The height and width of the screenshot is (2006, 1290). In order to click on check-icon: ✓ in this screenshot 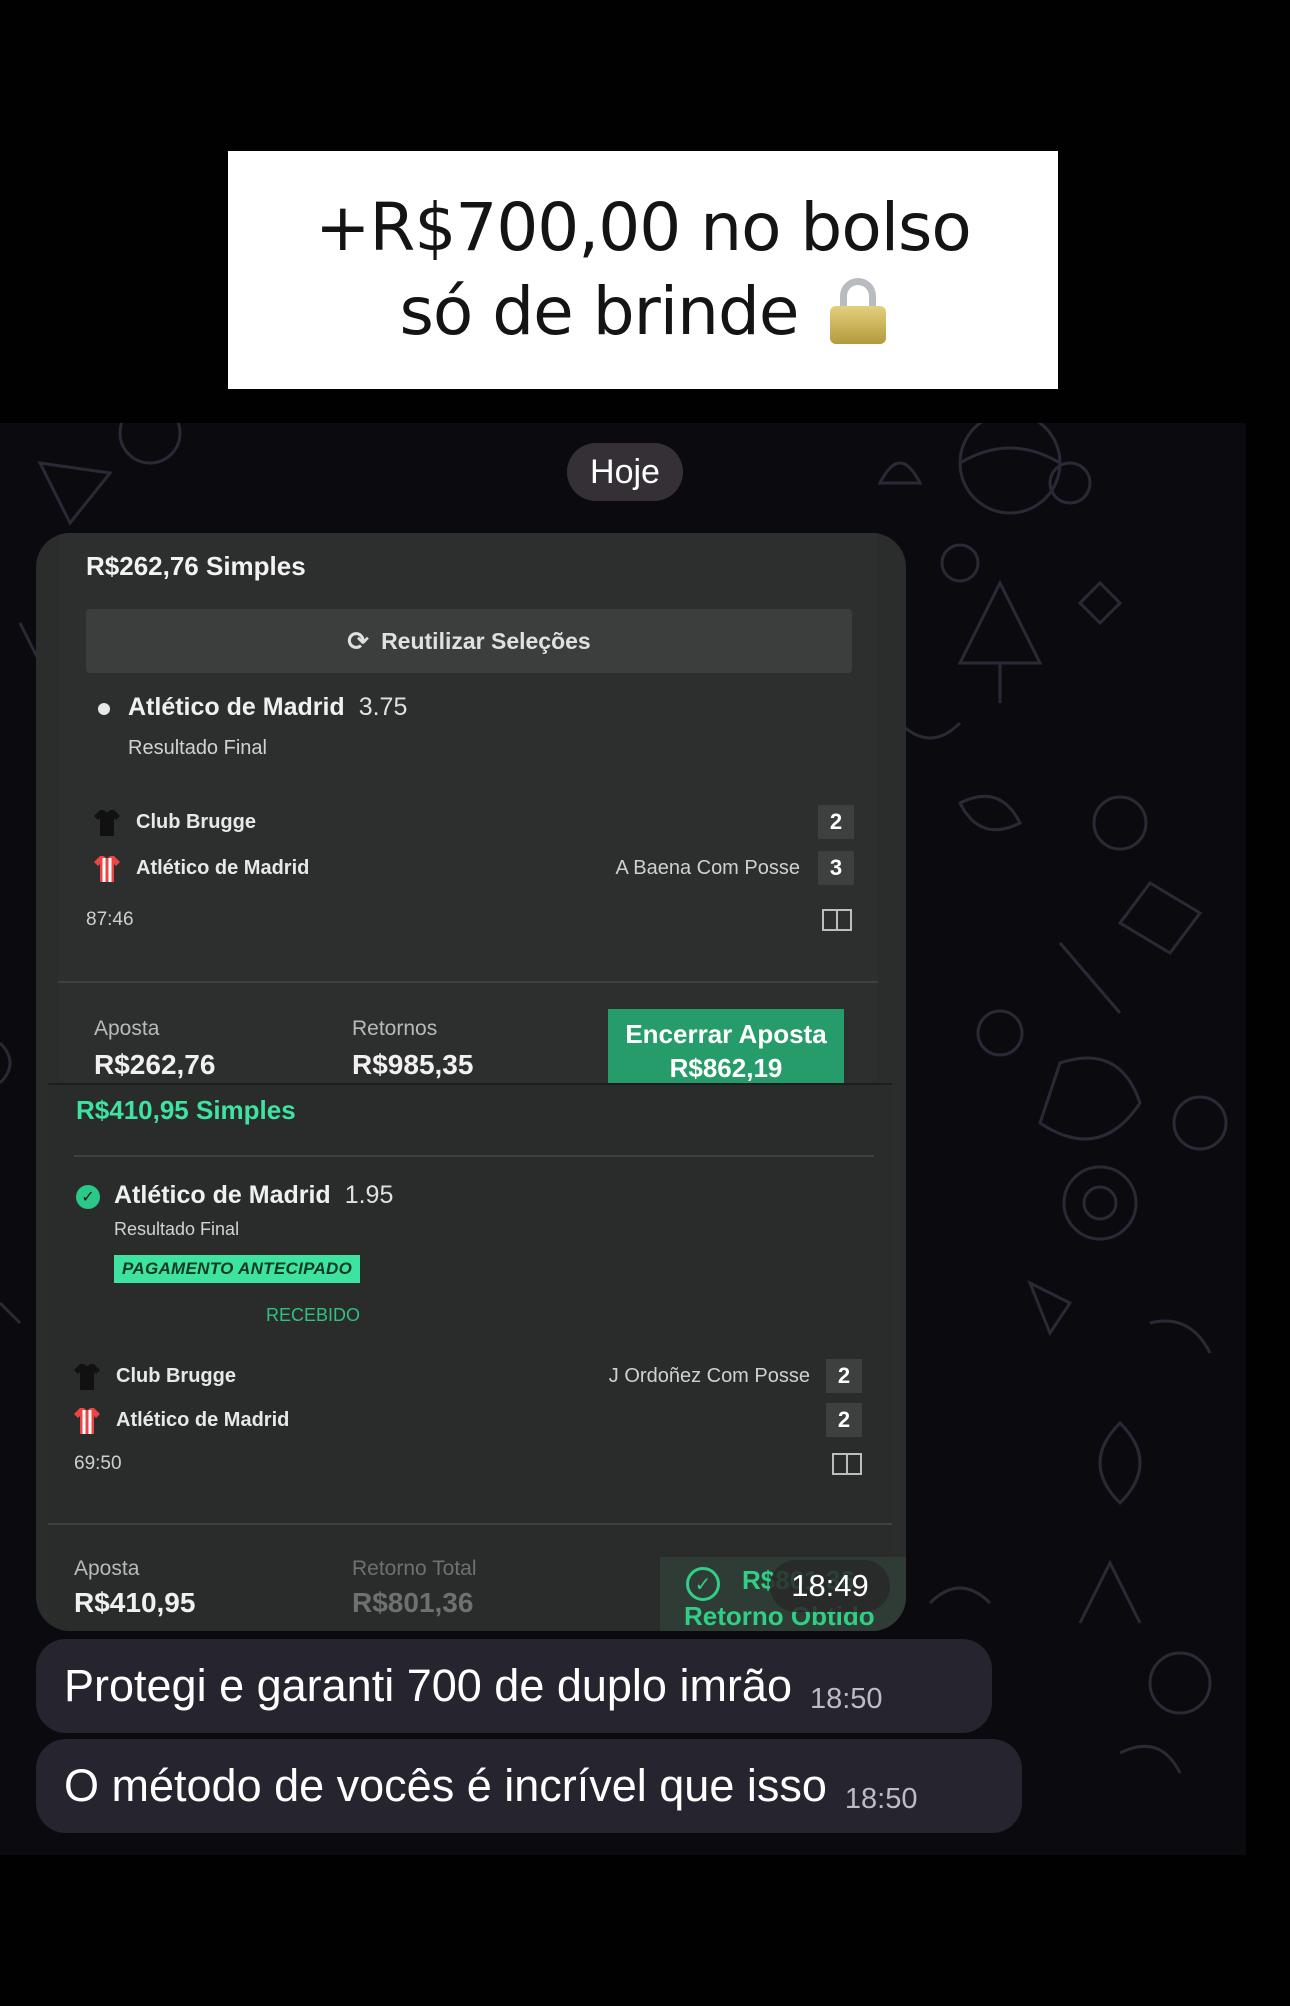, I will do `click(88, 1197)`.